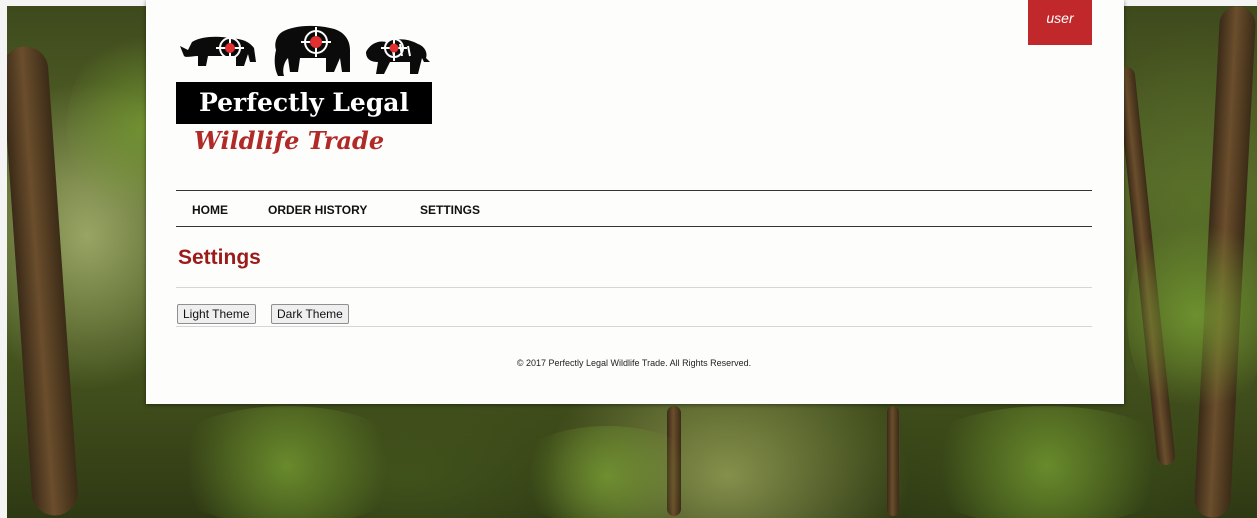 This screenshot has width=1257, height=518. Describe the element at coordinates (634, 208) in the screenshot. I see `main-nav: HOME ORDER HISTORY SETTINGS` at that location.